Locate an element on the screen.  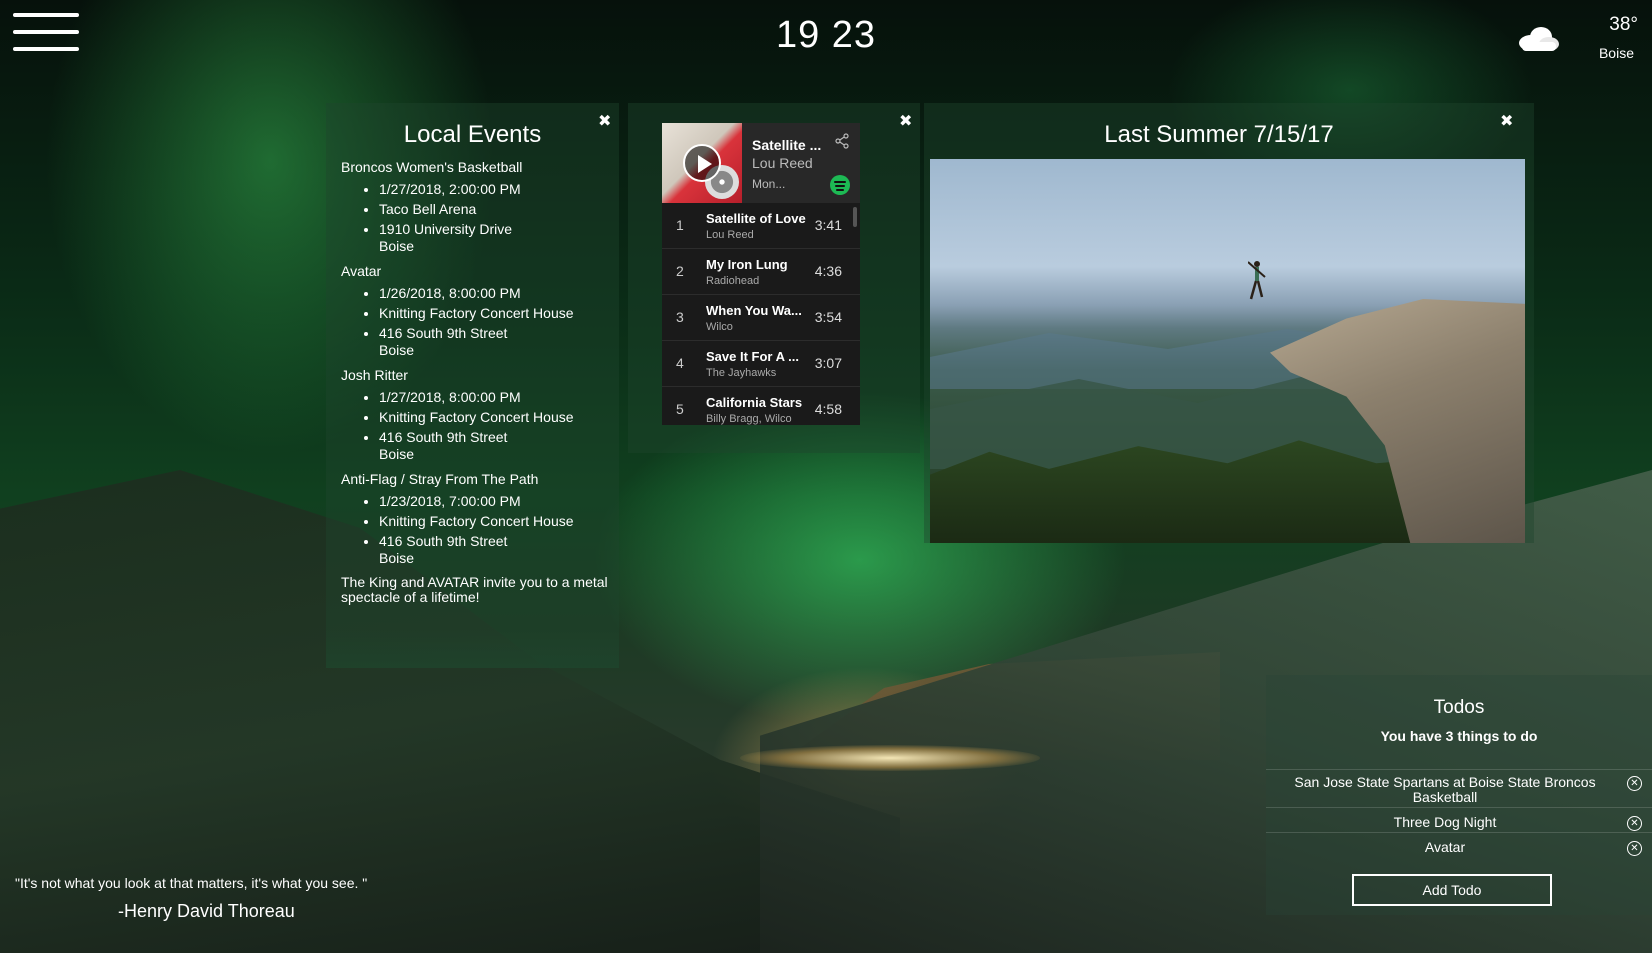
event-name: Avatar is located at coordinates (361, 271).